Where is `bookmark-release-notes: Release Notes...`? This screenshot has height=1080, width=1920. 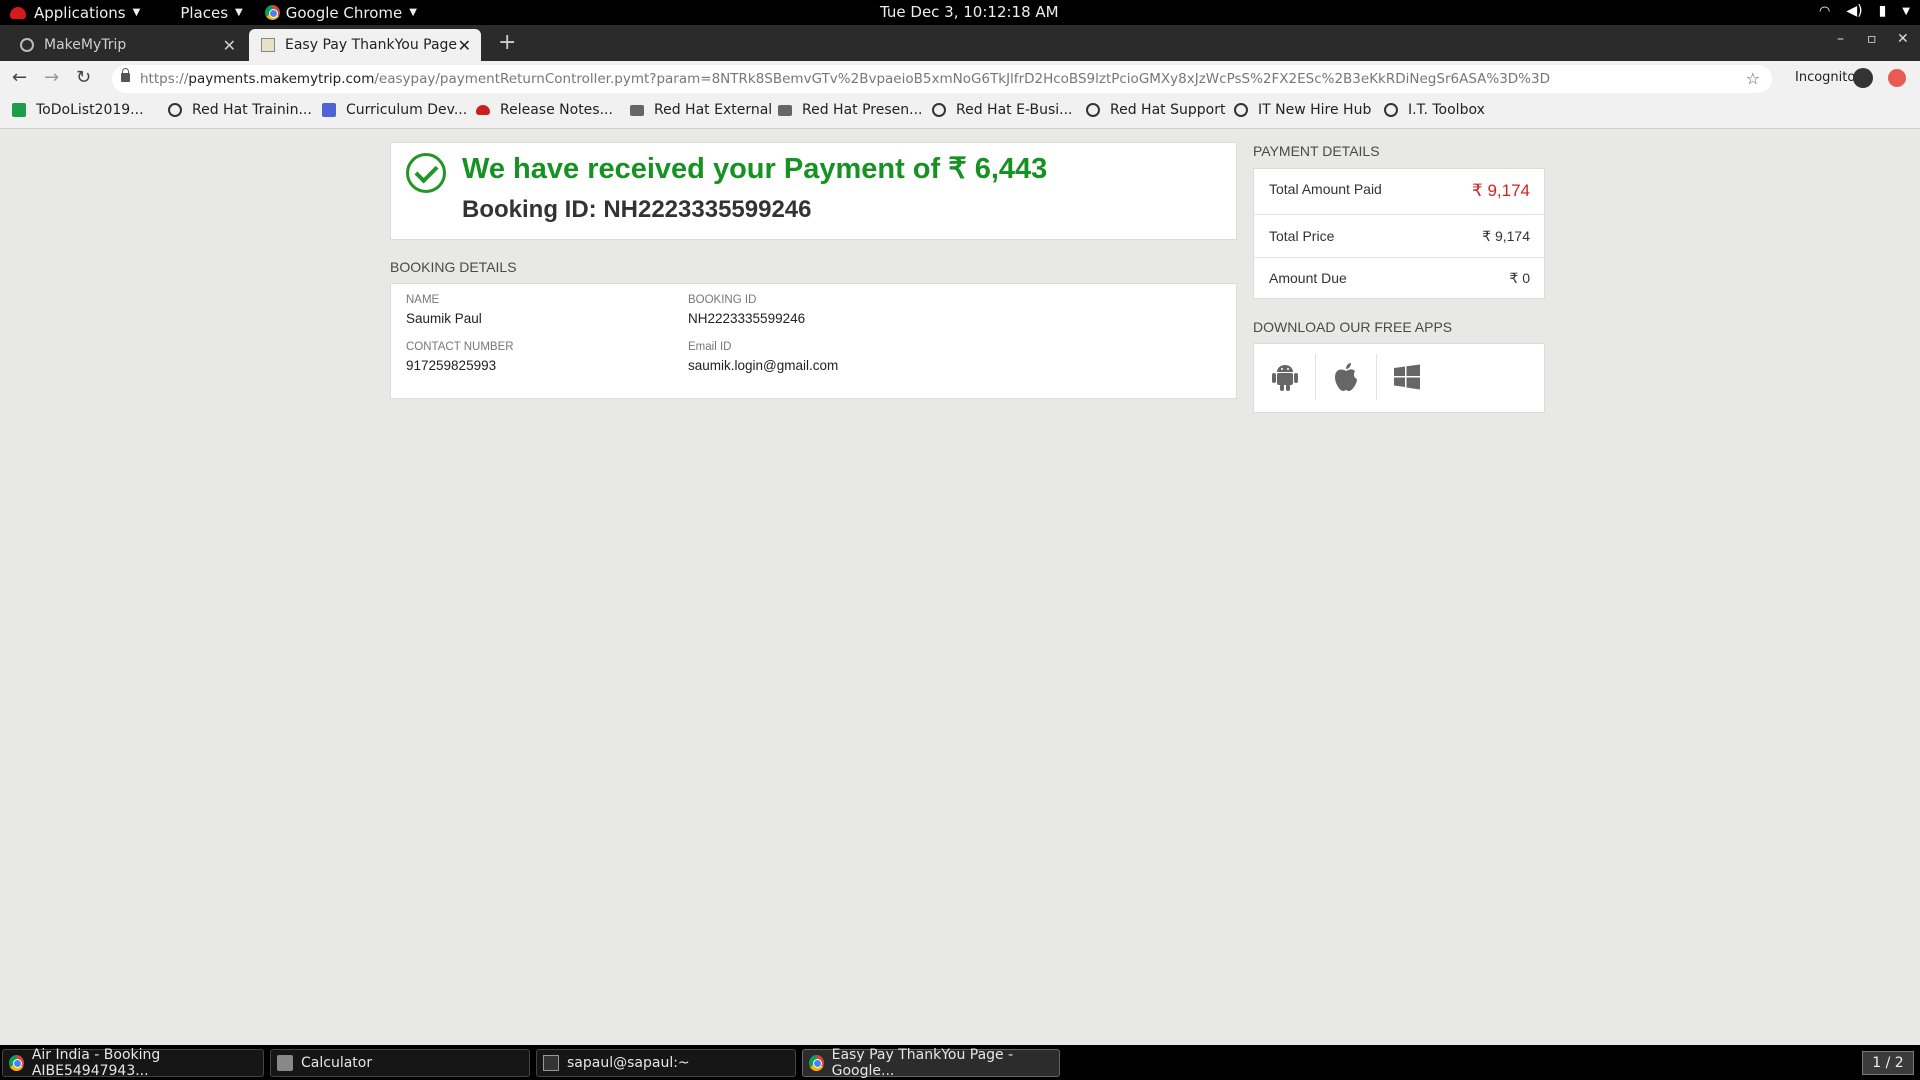
bookmark-release-notes: Release Notes... is located at coordinates (544, 110).